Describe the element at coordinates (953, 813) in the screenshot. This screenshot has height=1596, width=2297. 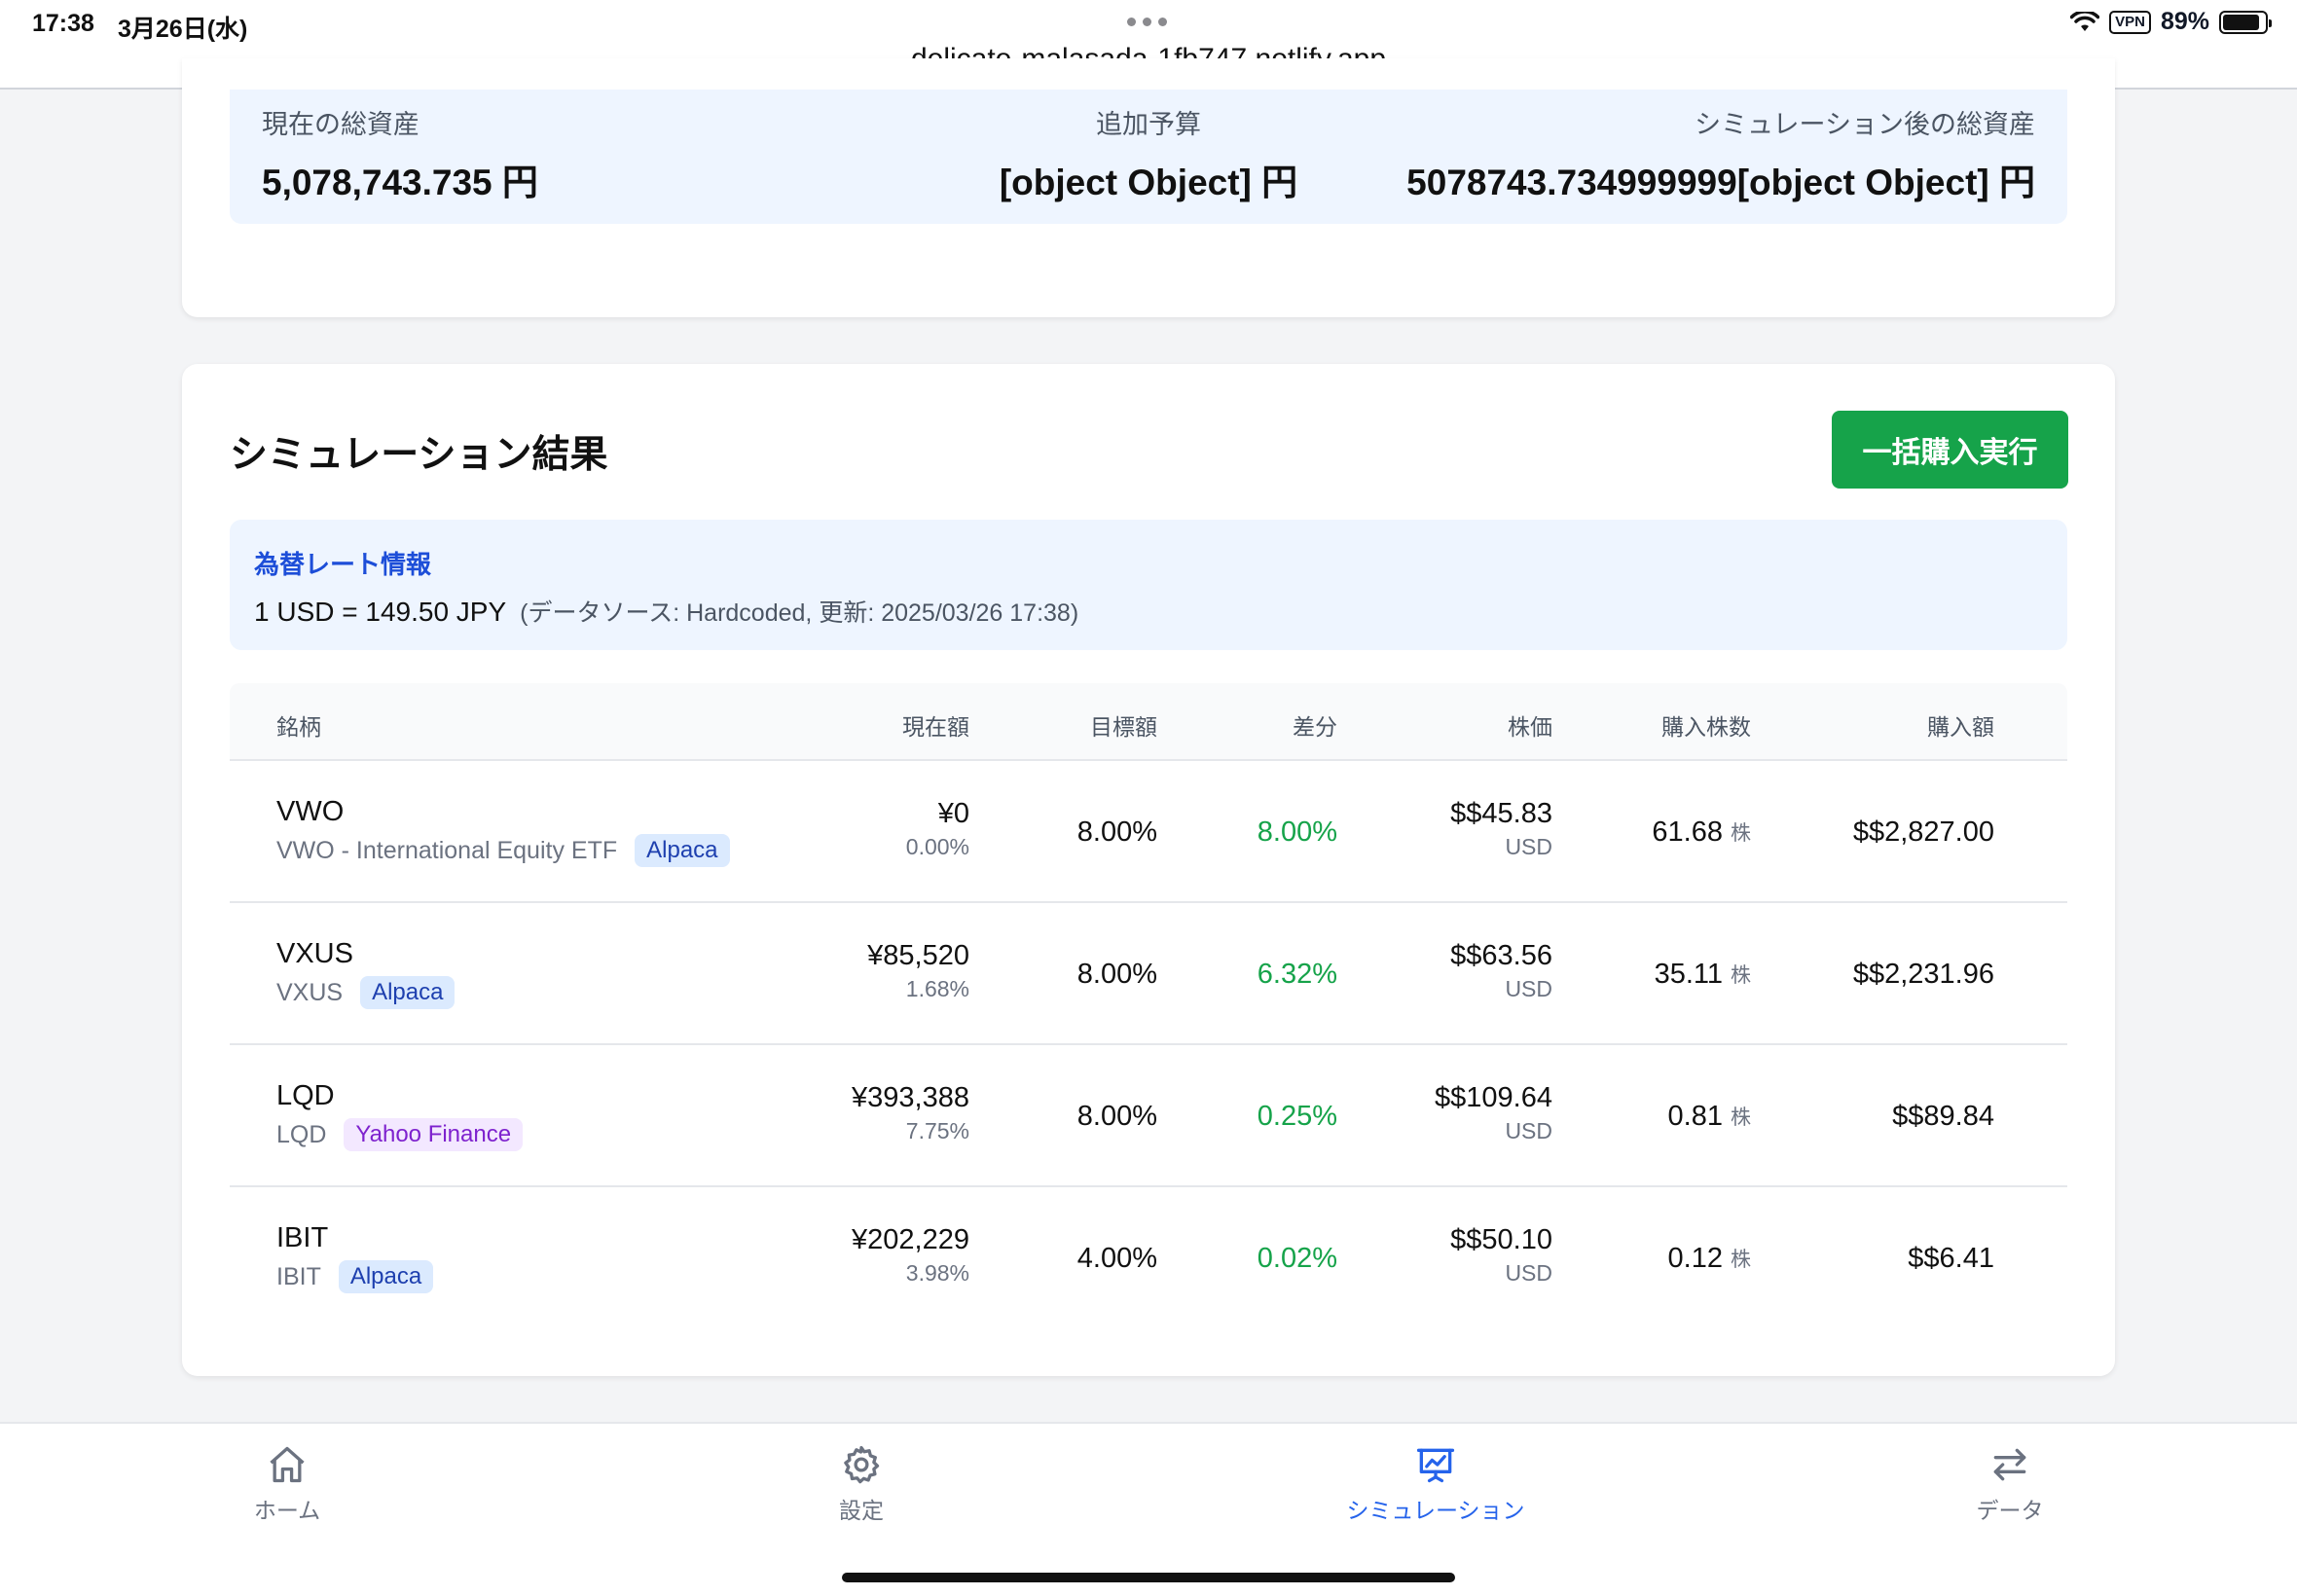
I see `current-amount: ¥0` at that location.